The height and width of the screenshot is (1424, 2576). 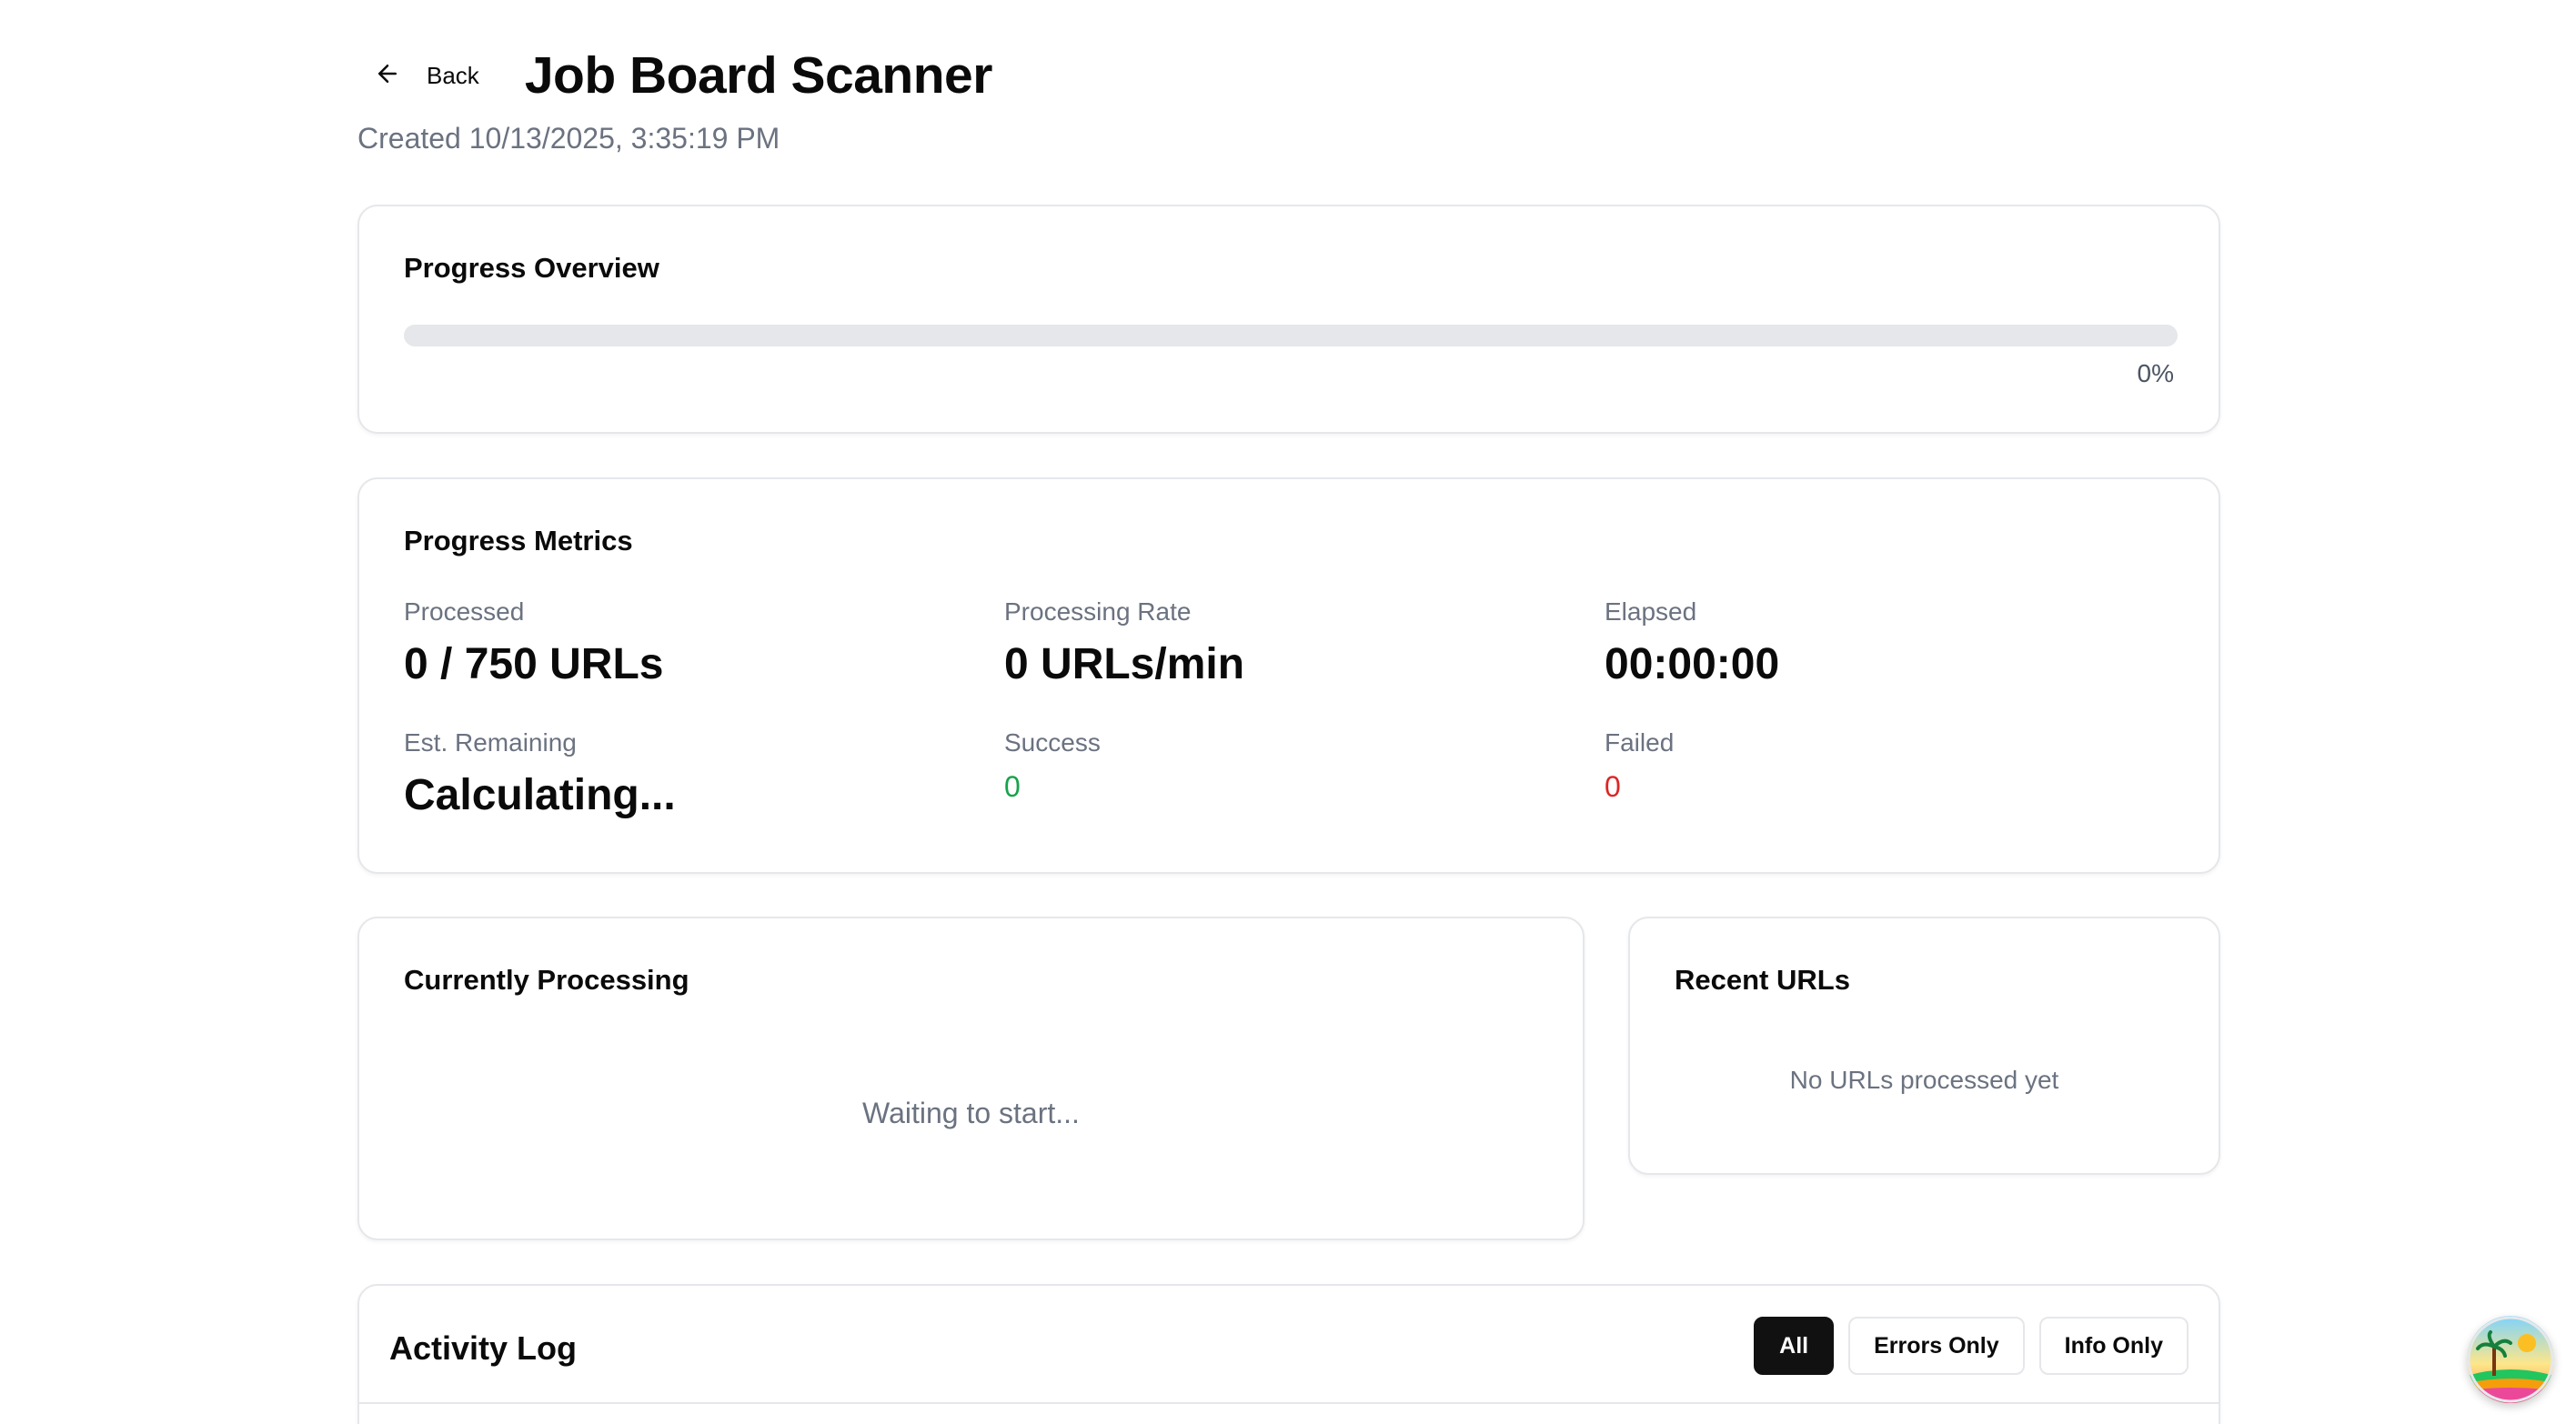 I want to click on metric-rate-label: Processing Rate, so click(x=1098, y=612).